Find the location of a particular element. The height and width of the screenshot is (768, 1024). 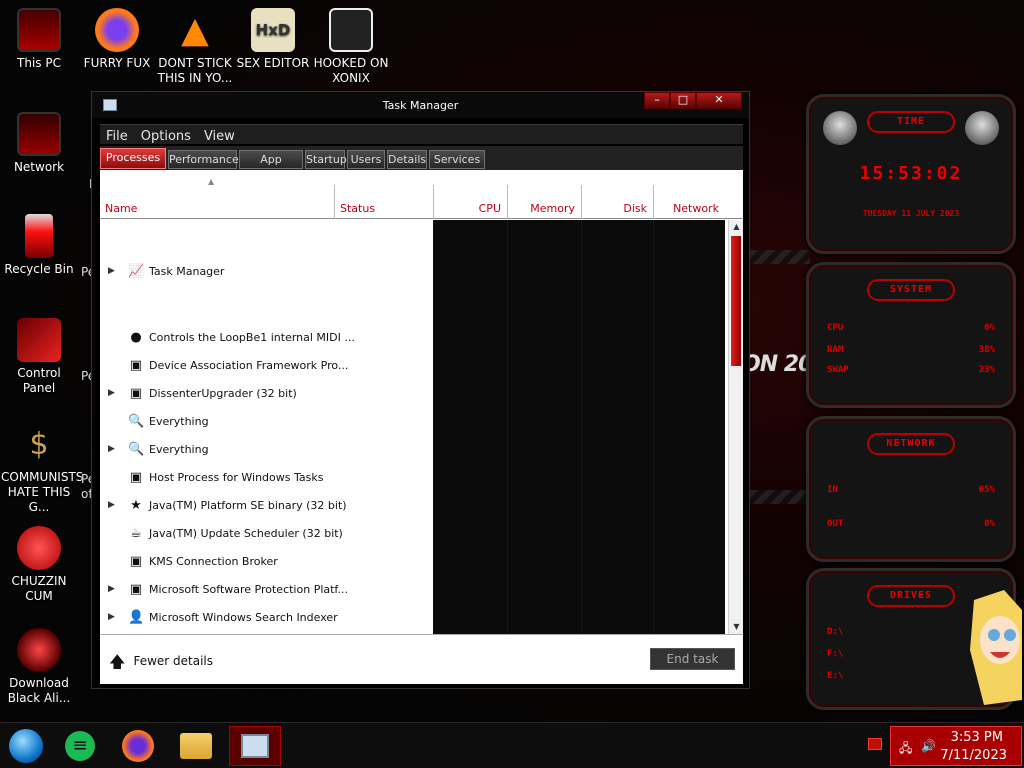

spotify-icon: ≡ is located at coordinates (80, 746).